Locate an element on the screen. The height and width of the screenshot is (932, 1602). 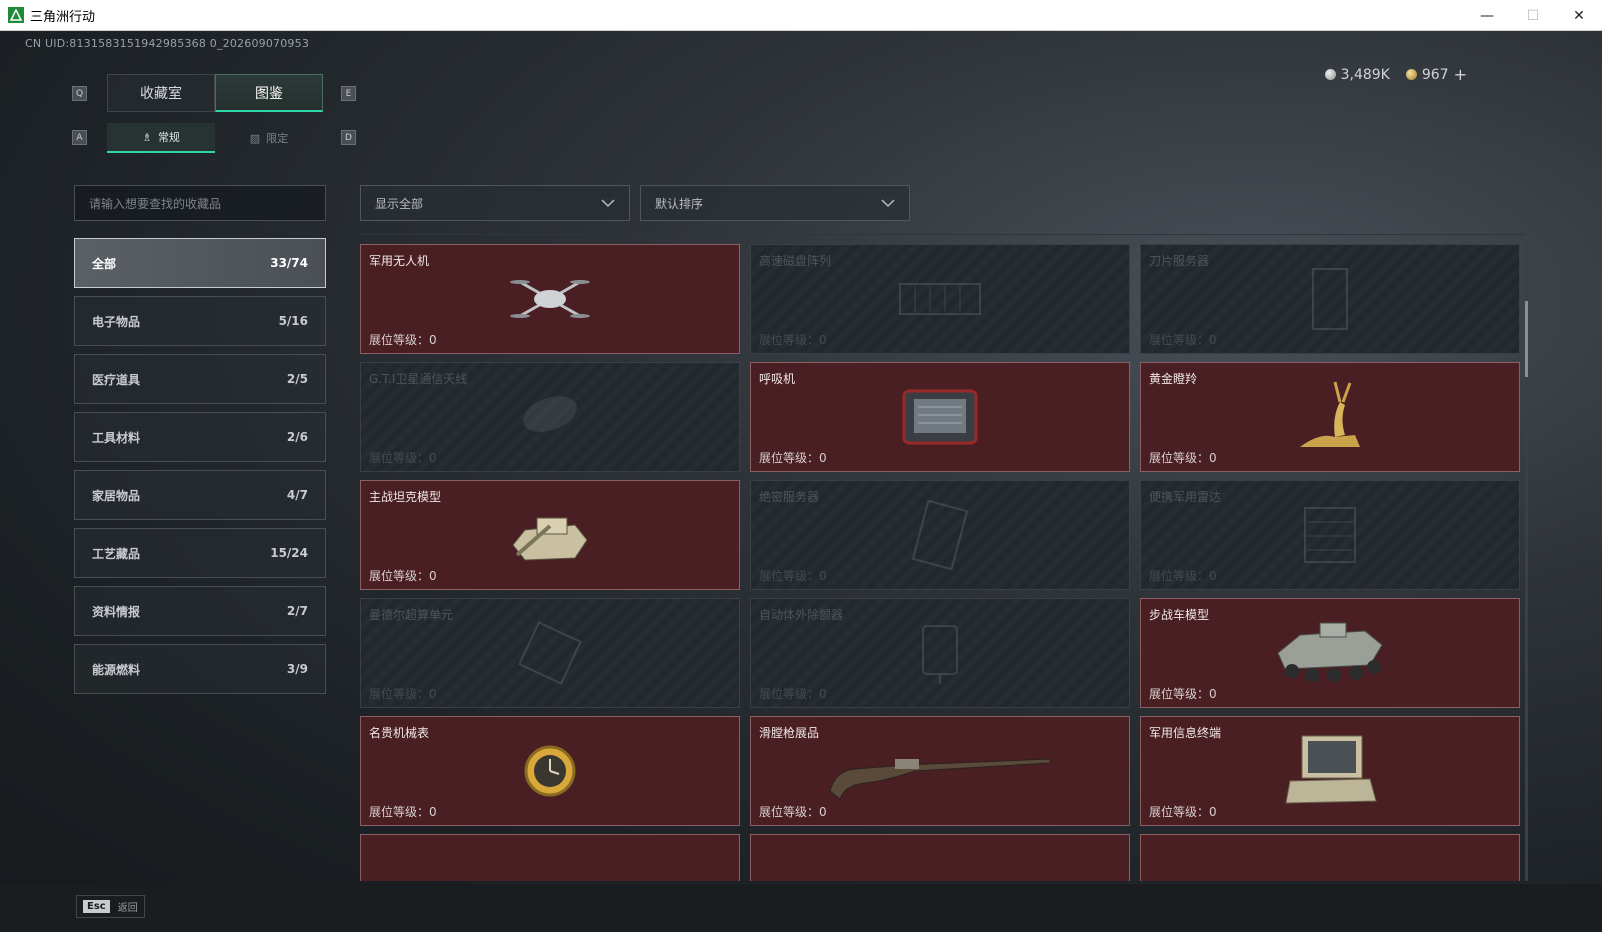
category-label: 资料情报 is located at coordinates (116, 611).